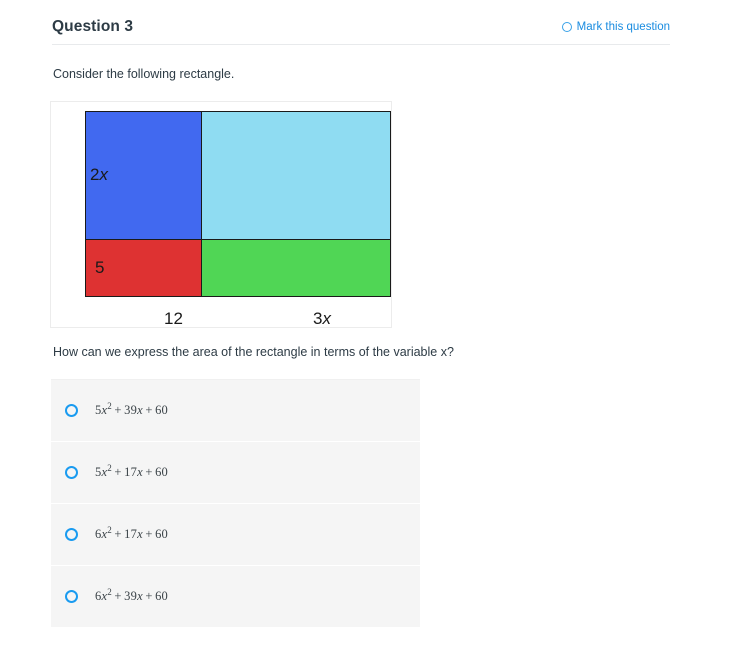 This screenshot has height=646, width=749. I want to click on answer-option-c: 6x2 +17x +60, so click(235, 534).